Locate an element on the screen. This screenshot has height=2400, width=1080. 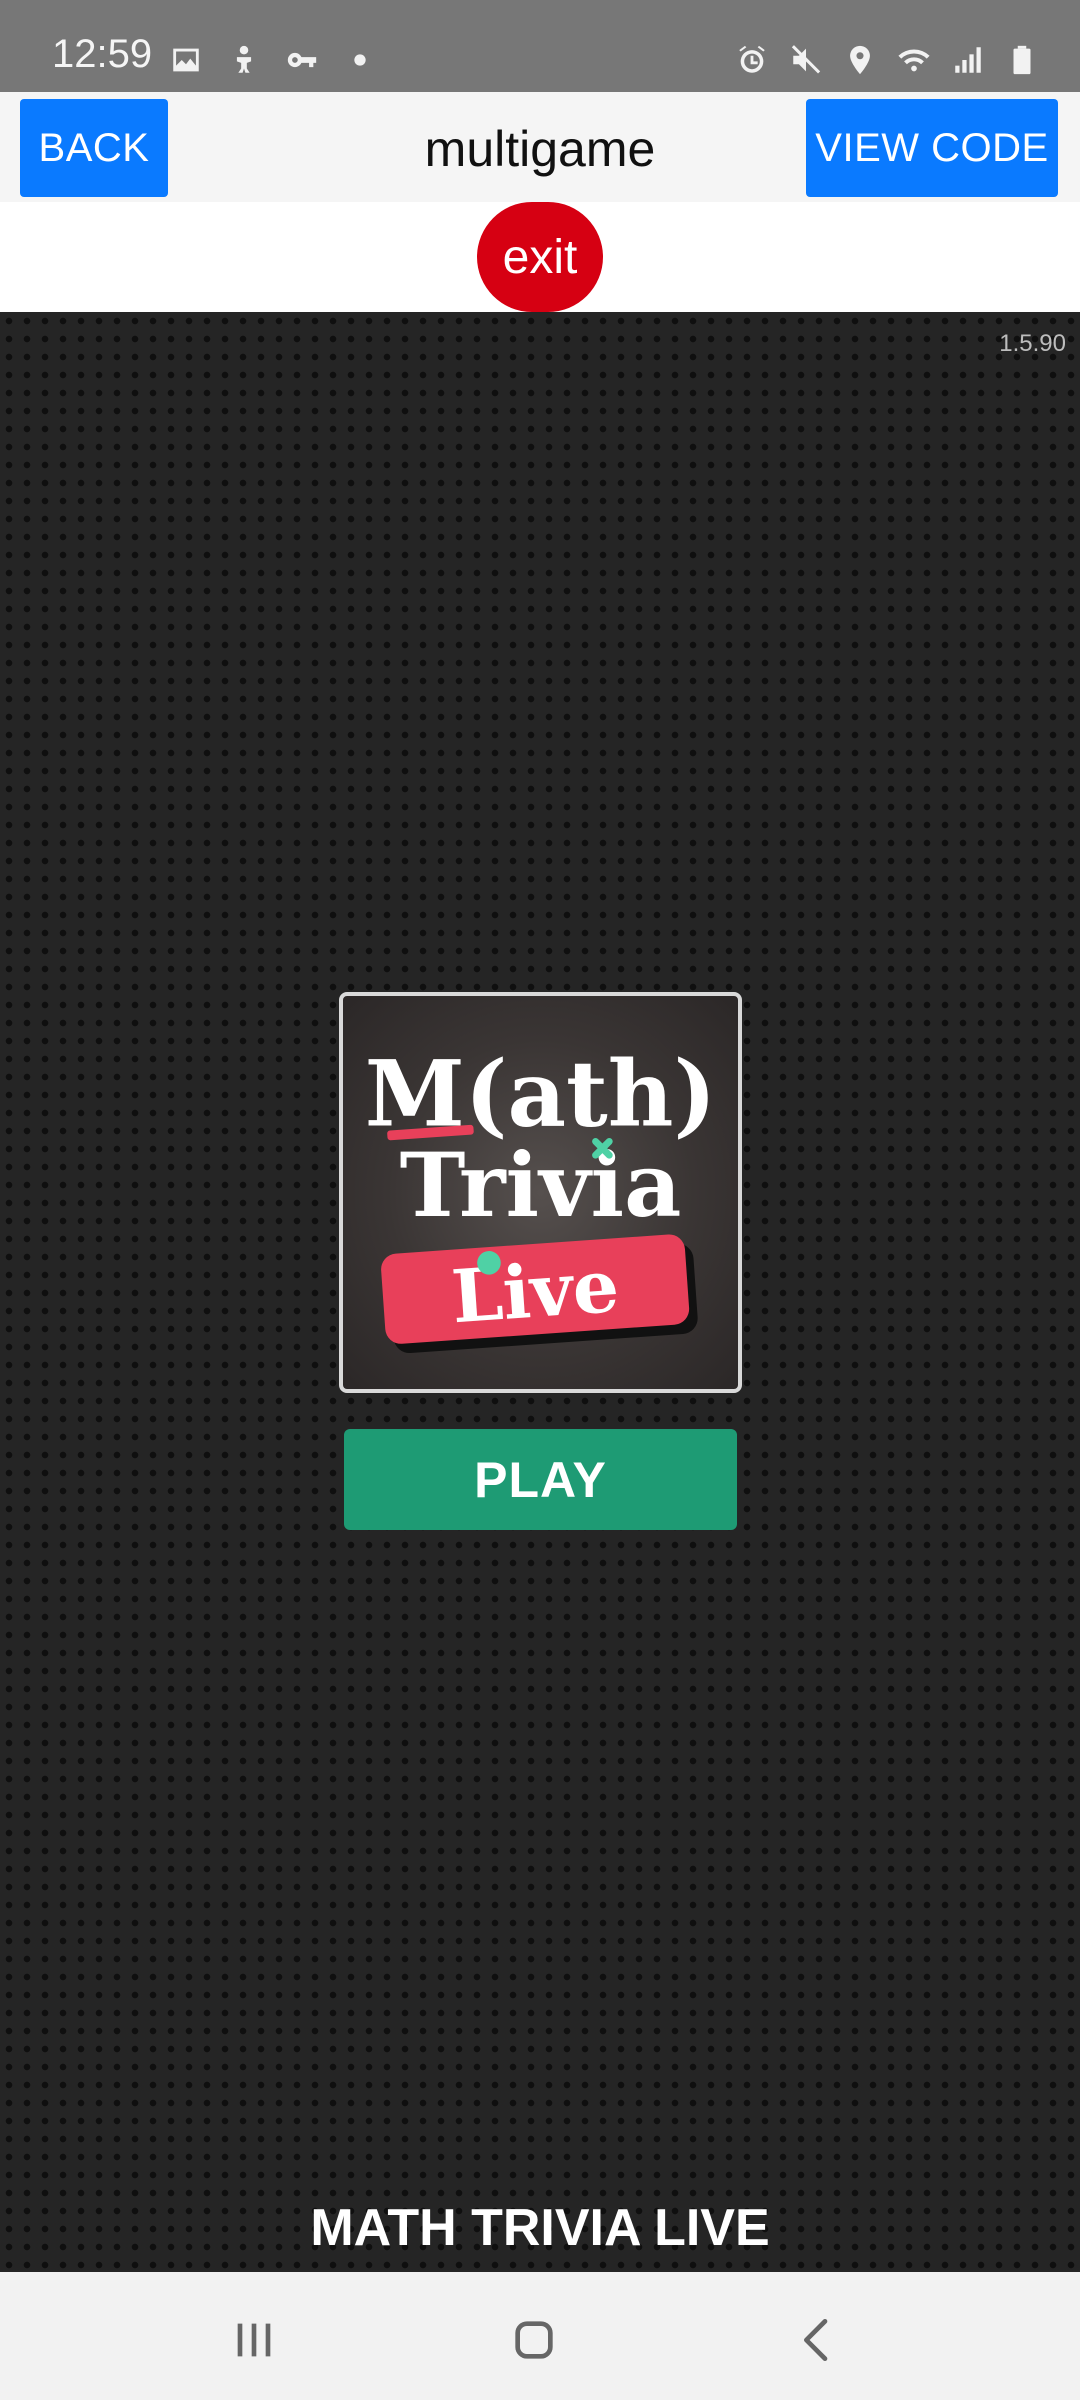
view-code-button: VIEW CODE is located at coordinates (932, 148).